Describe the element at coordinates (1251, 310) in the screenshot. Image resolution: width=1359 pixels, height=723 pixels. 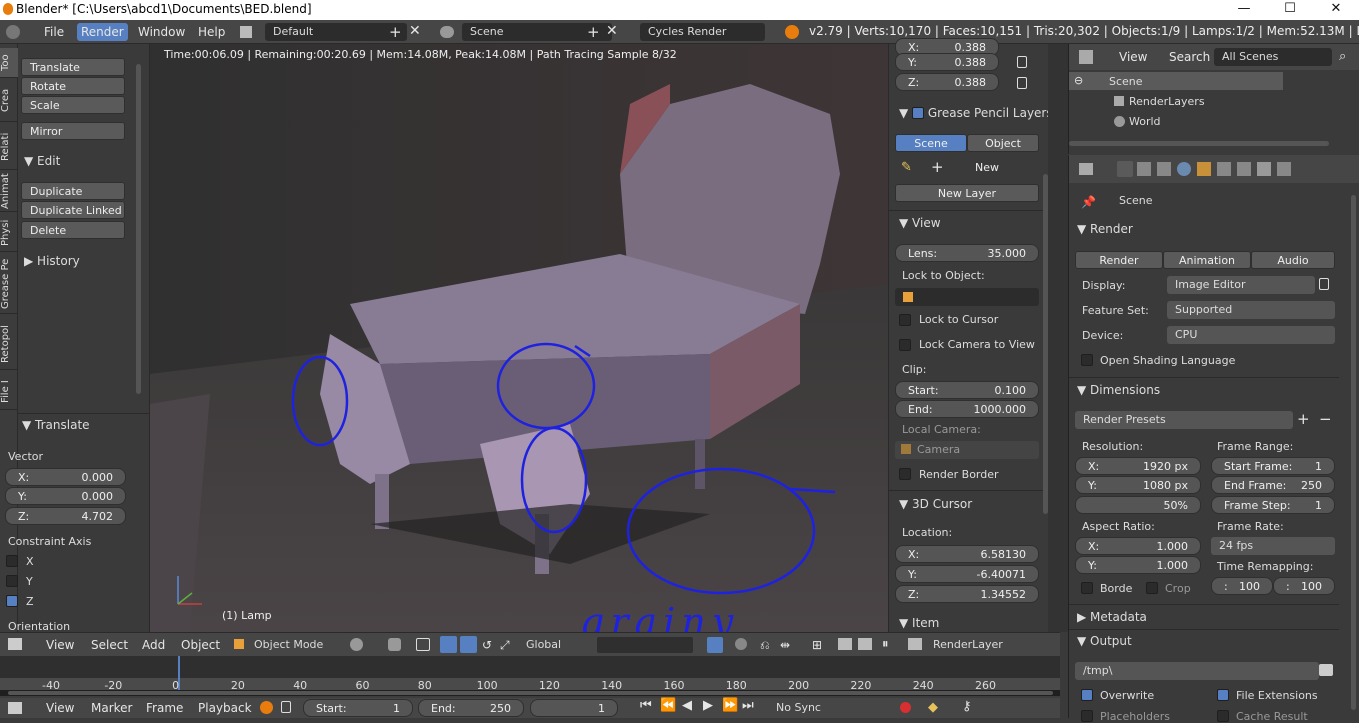
I see `feature-set-select: Supported` at that location.